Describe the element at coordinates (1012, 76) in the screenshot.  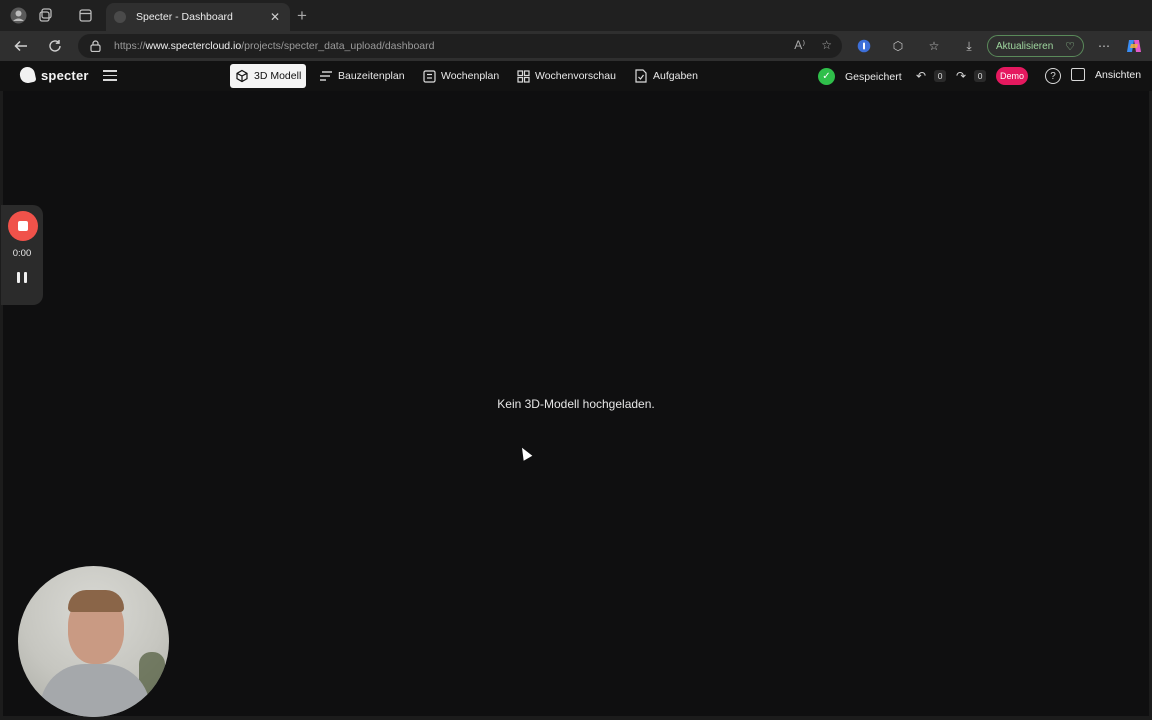
I see `demo-badge: Demo` at that location.